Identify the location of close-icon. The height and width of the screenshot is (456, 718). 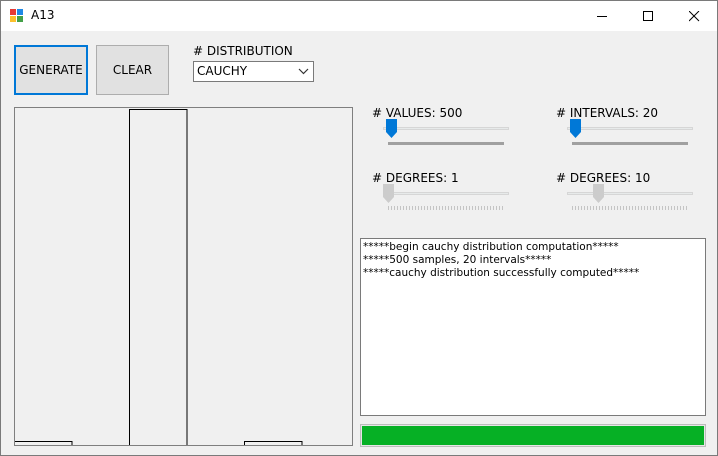
(693, 15).